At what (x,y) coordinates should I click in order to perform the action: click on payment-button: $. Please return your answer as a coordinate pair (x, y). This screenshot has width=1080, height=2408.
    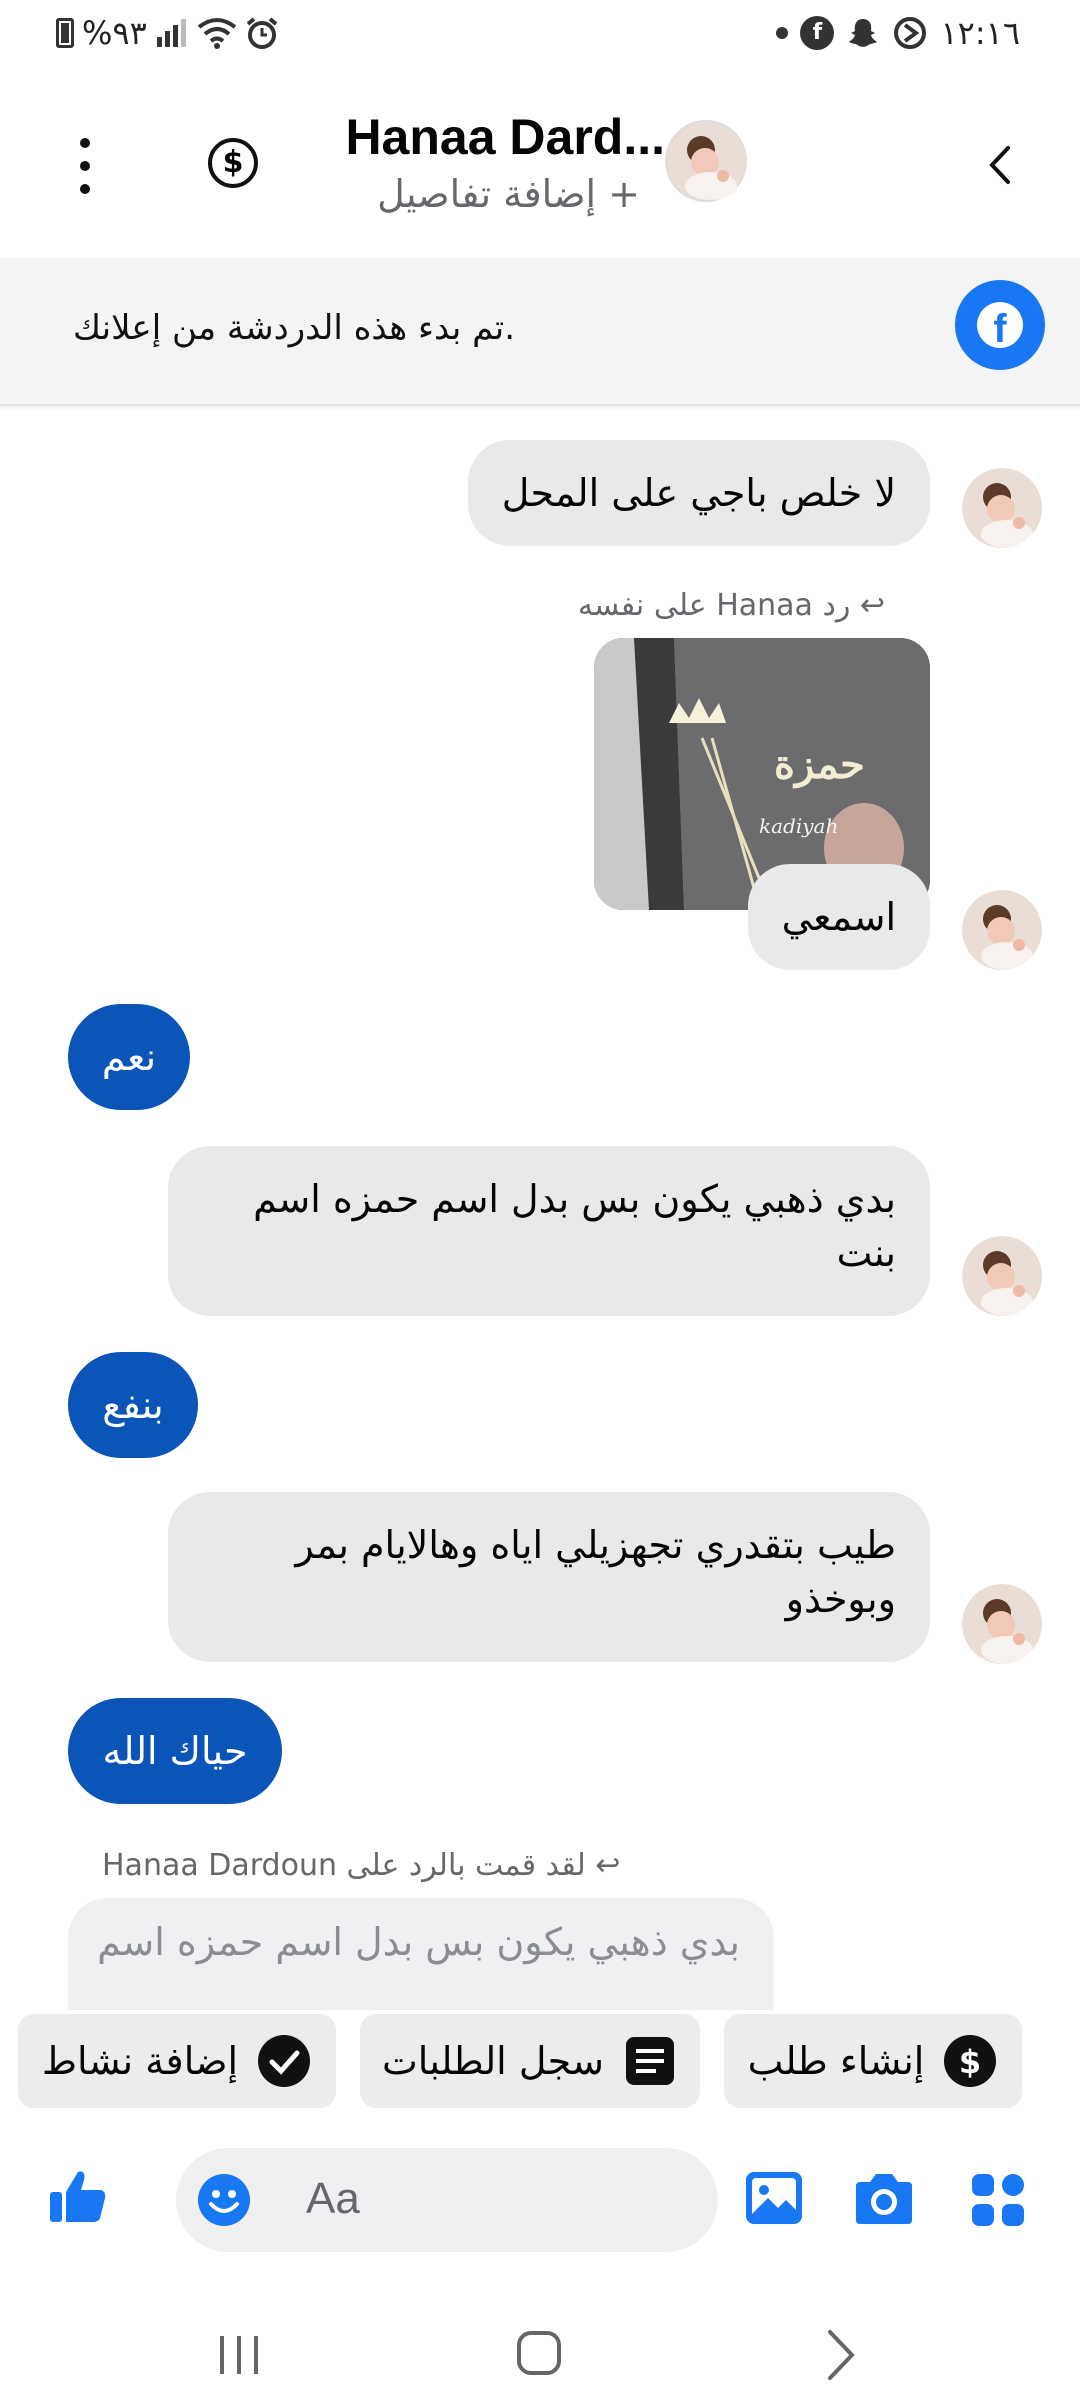
    Looking at the image, I should click on (233, 163).